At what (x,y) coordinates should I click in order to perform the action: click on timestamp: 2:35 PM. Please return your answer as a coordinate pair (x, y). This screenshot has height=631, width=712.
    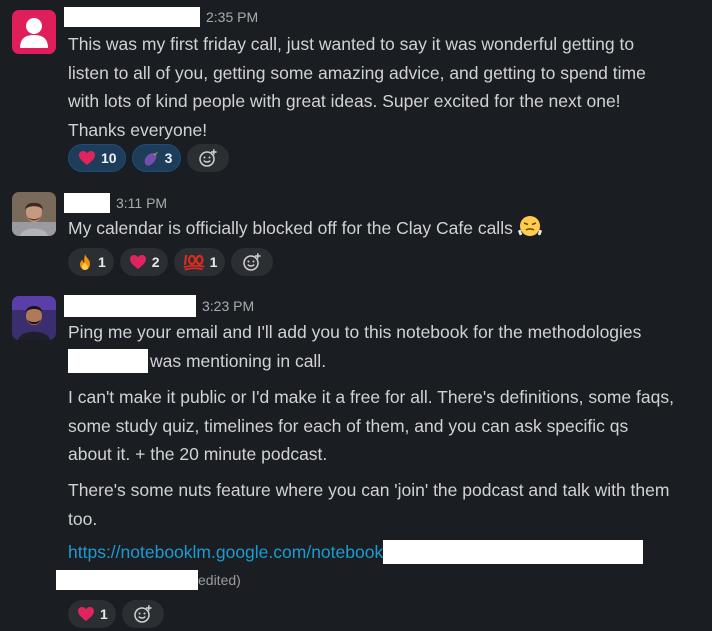
    Looking at the image, I should click on (232, 17).